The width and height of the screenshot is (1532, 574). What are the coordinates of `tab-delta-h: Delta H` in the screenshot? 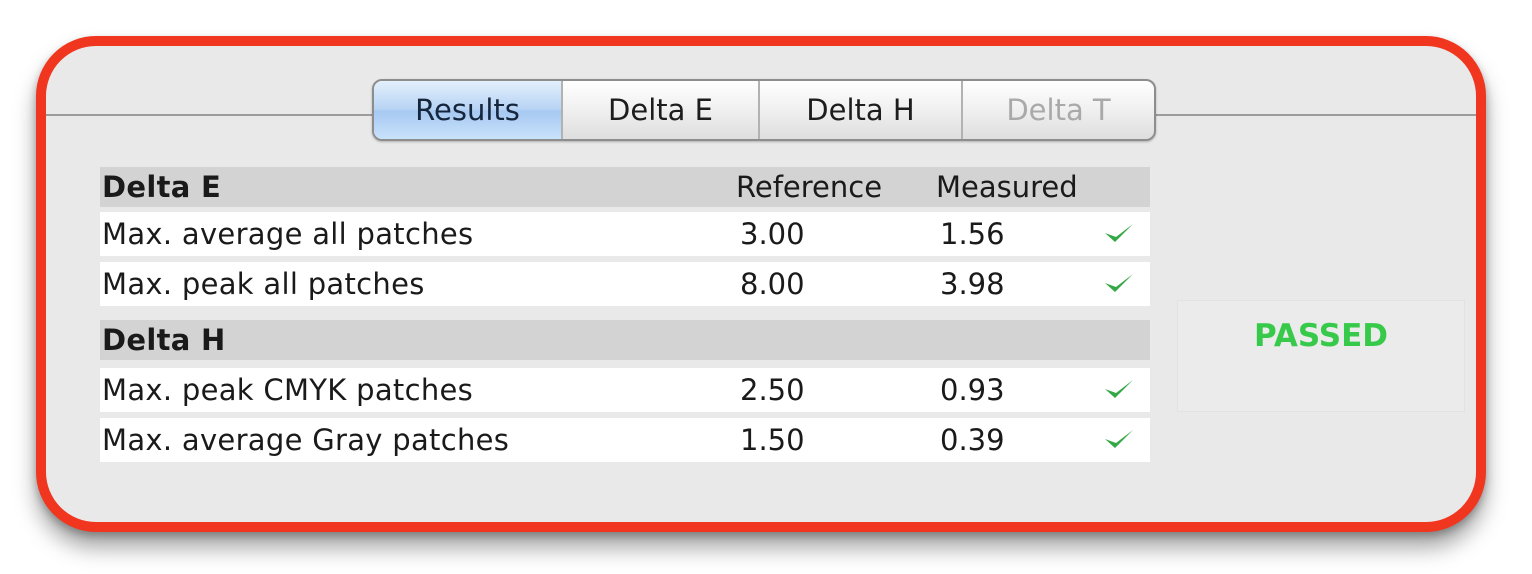 It's located at (861, 110).